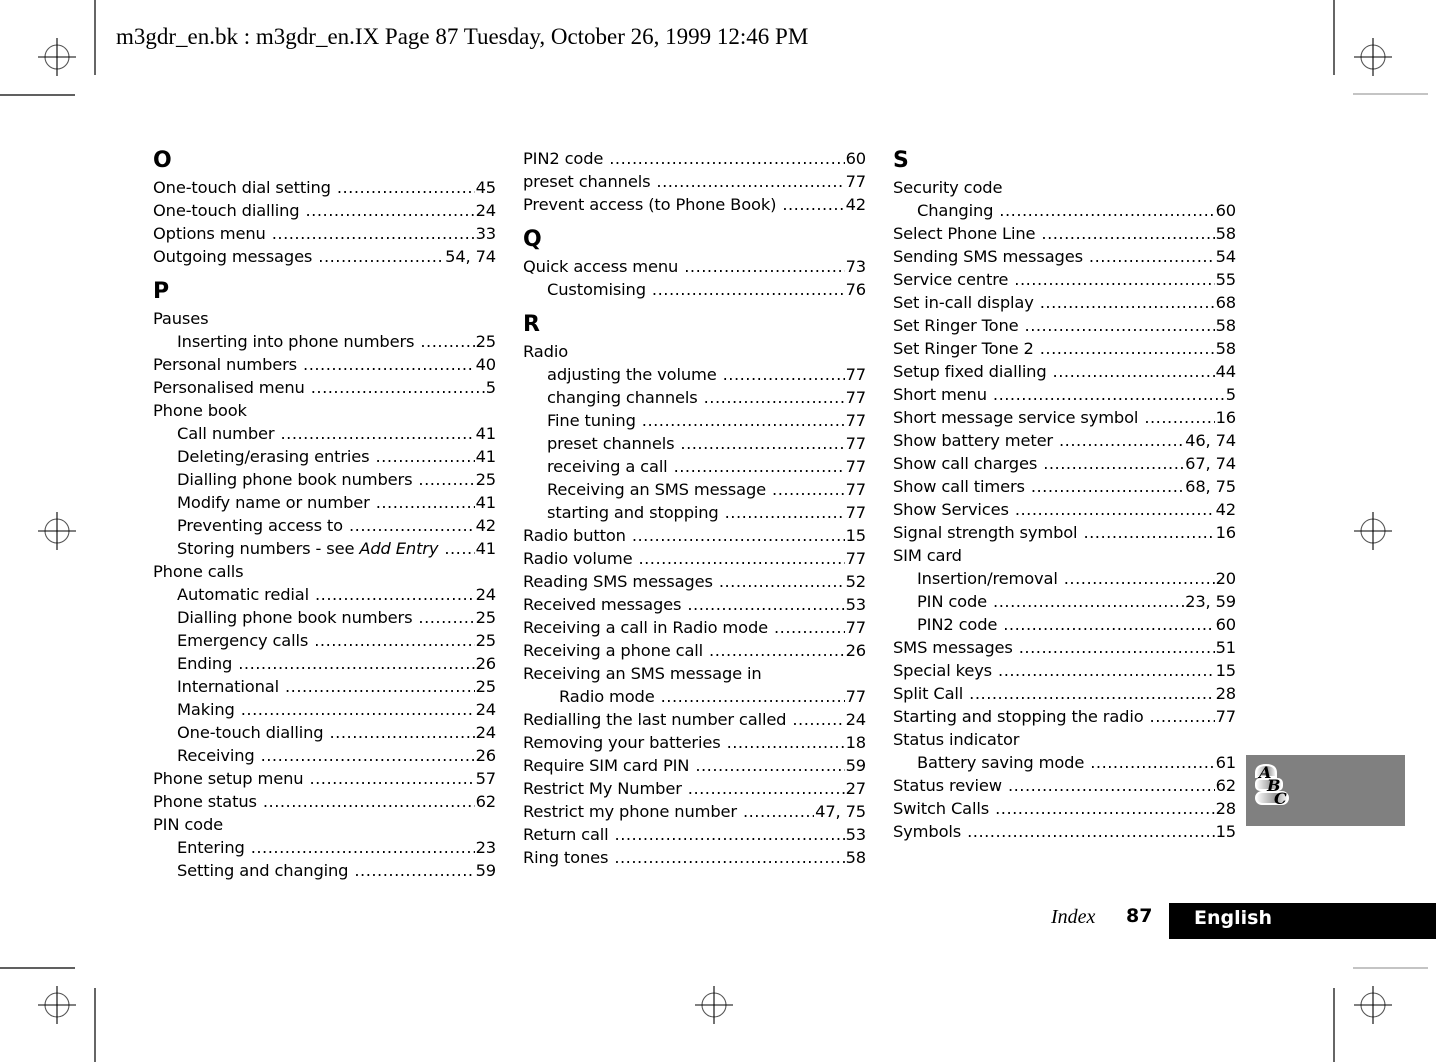 The width and height of the screenshot is (1436, 1062). I want to click on index-term: Pauses, so click(181, 318).